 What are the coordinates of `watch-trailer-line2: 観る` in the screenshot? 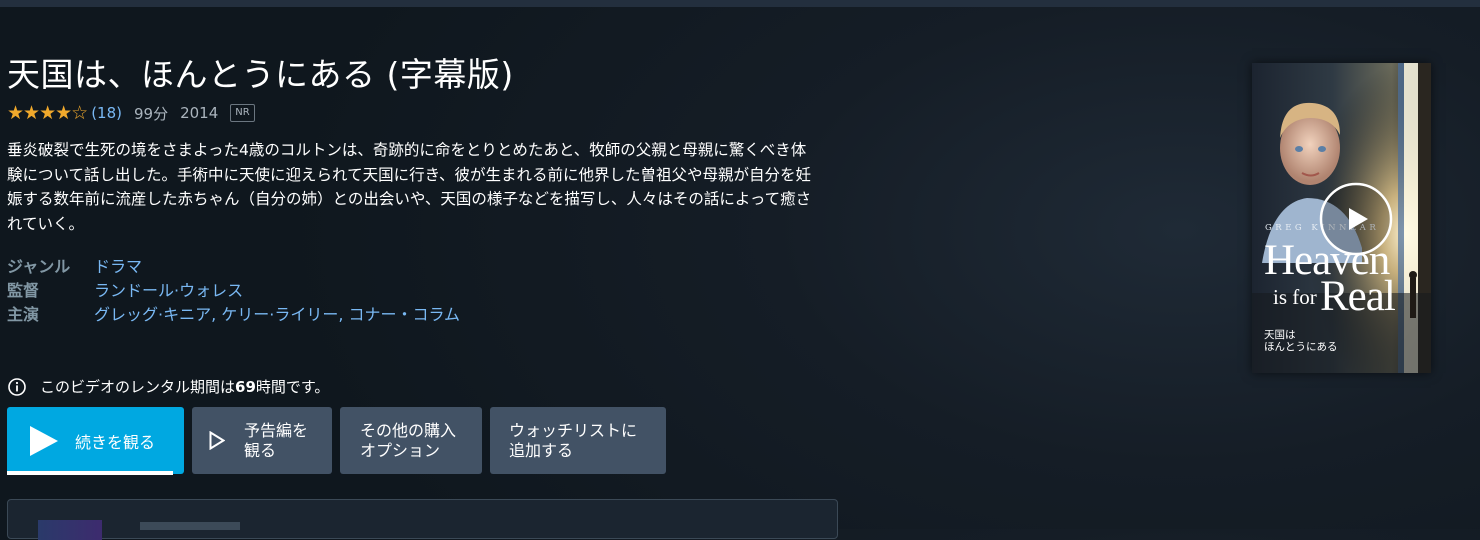 It's located at (260, 450).